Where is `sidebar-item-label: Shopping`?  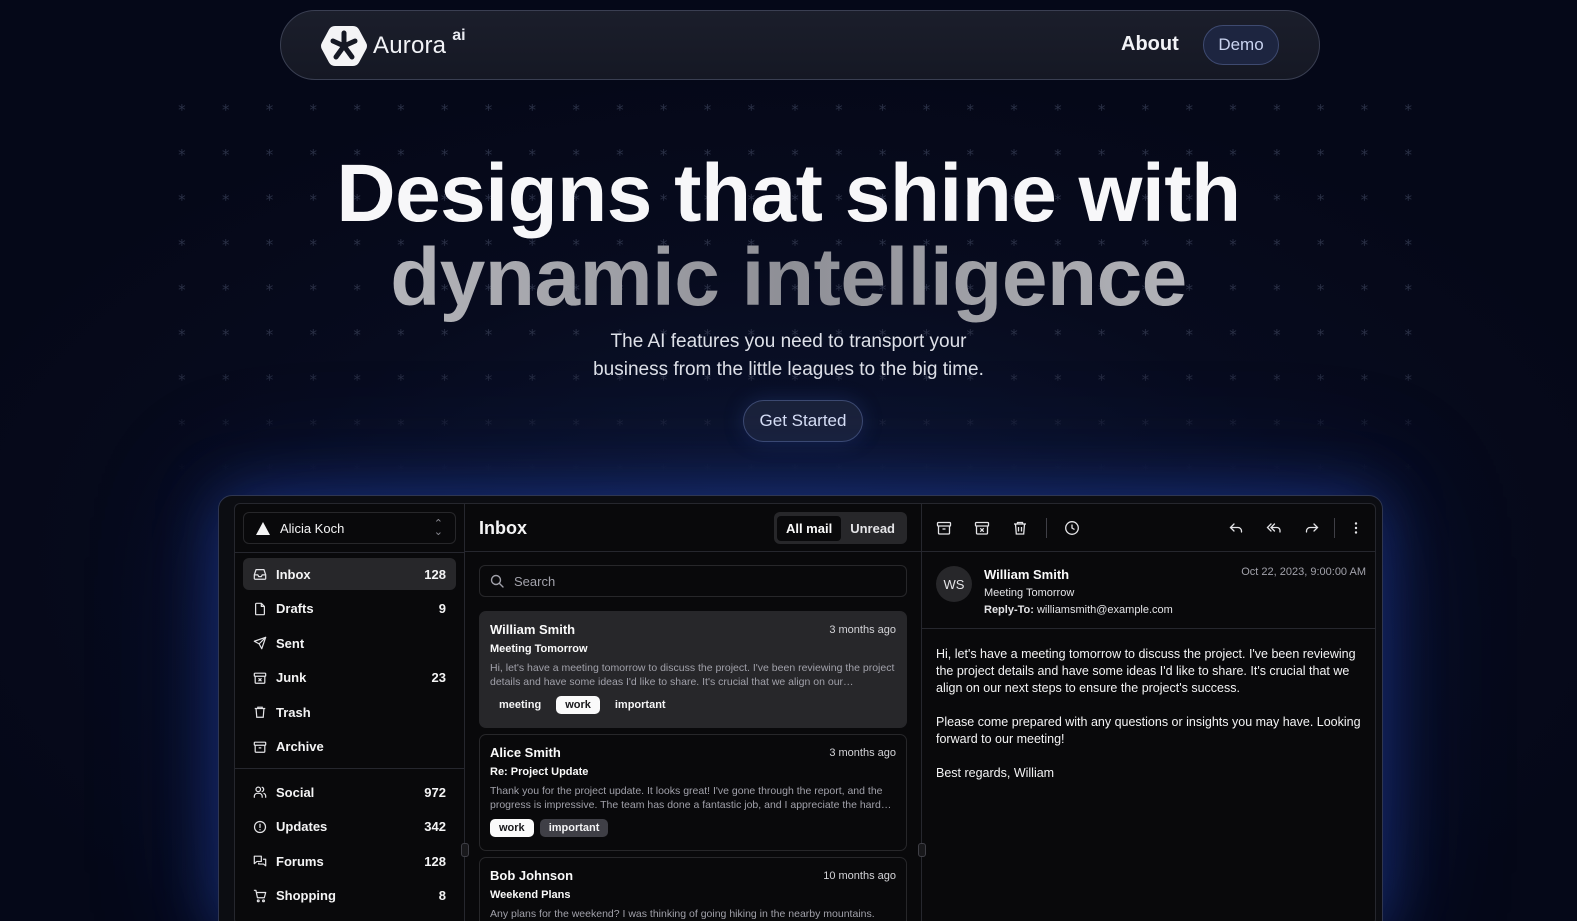 sidebar-item-label: Shopping is located at coordinates (306, 895).